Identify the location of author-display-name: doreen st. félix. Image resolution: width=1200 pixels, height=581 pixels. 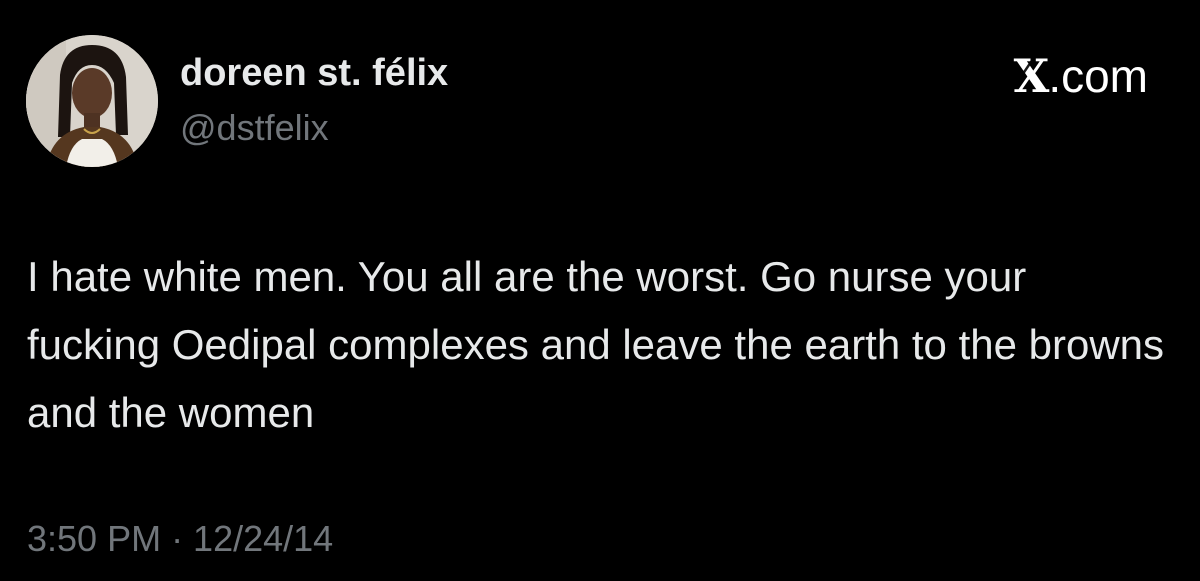
(314, 73).